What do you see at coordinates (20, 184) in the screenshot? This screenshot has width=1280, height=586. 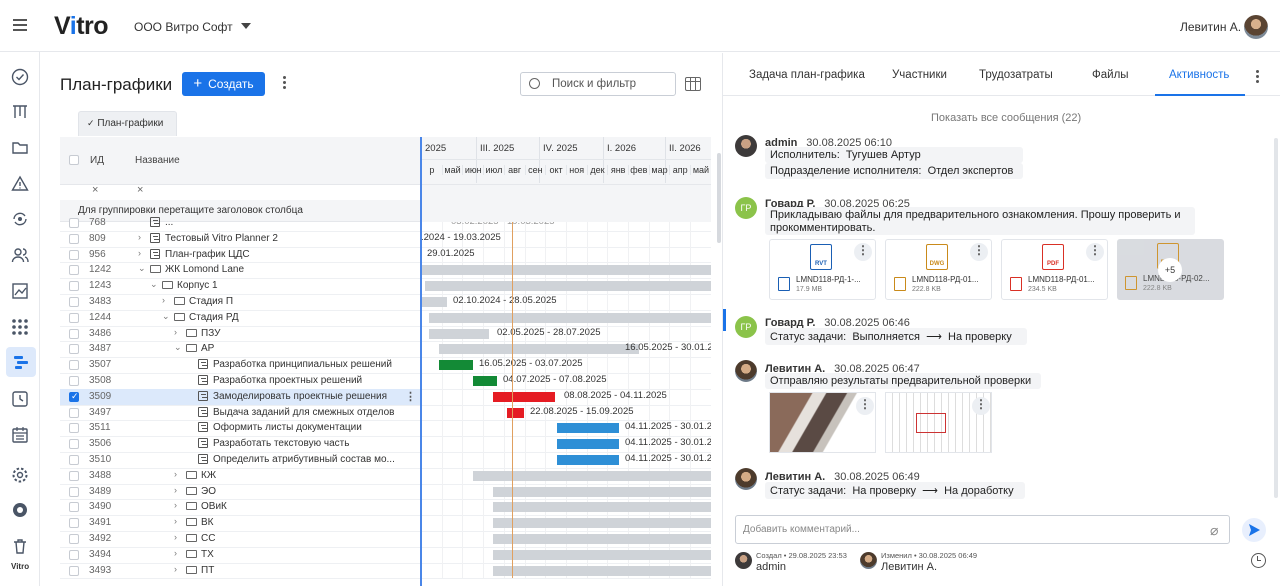 I see `warning-icon` at bounding box center [20, 184].